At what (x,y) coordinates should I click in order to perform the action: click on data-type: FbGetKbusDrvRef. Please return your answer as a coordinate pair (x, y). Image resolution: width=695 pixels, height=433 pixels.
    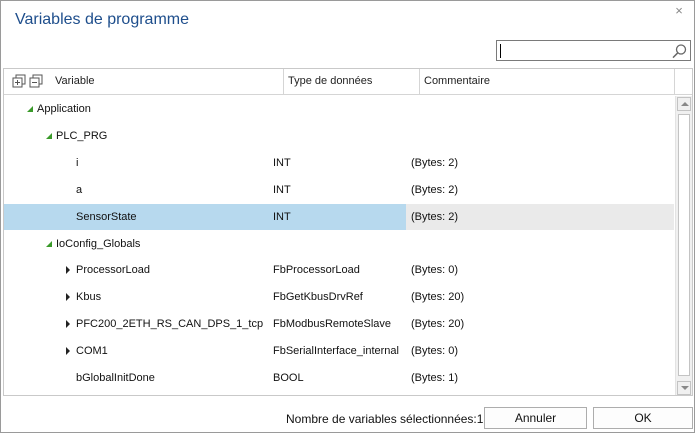
    Looking at the image, I should click on (318, 297).